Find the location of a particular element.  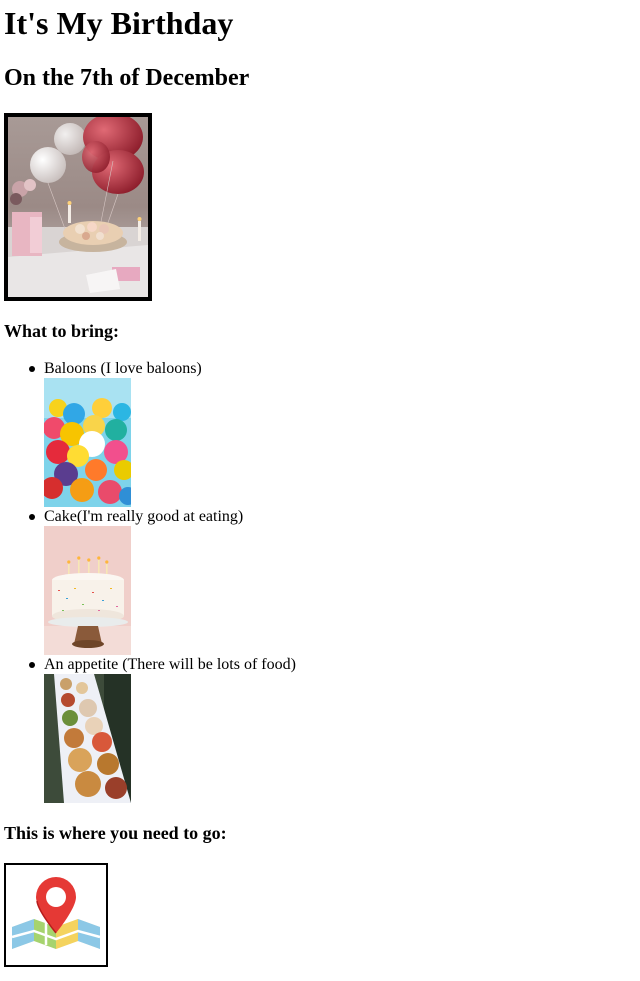

what-to-bring-heading: What to bring: is located at coordinates (62, 331).